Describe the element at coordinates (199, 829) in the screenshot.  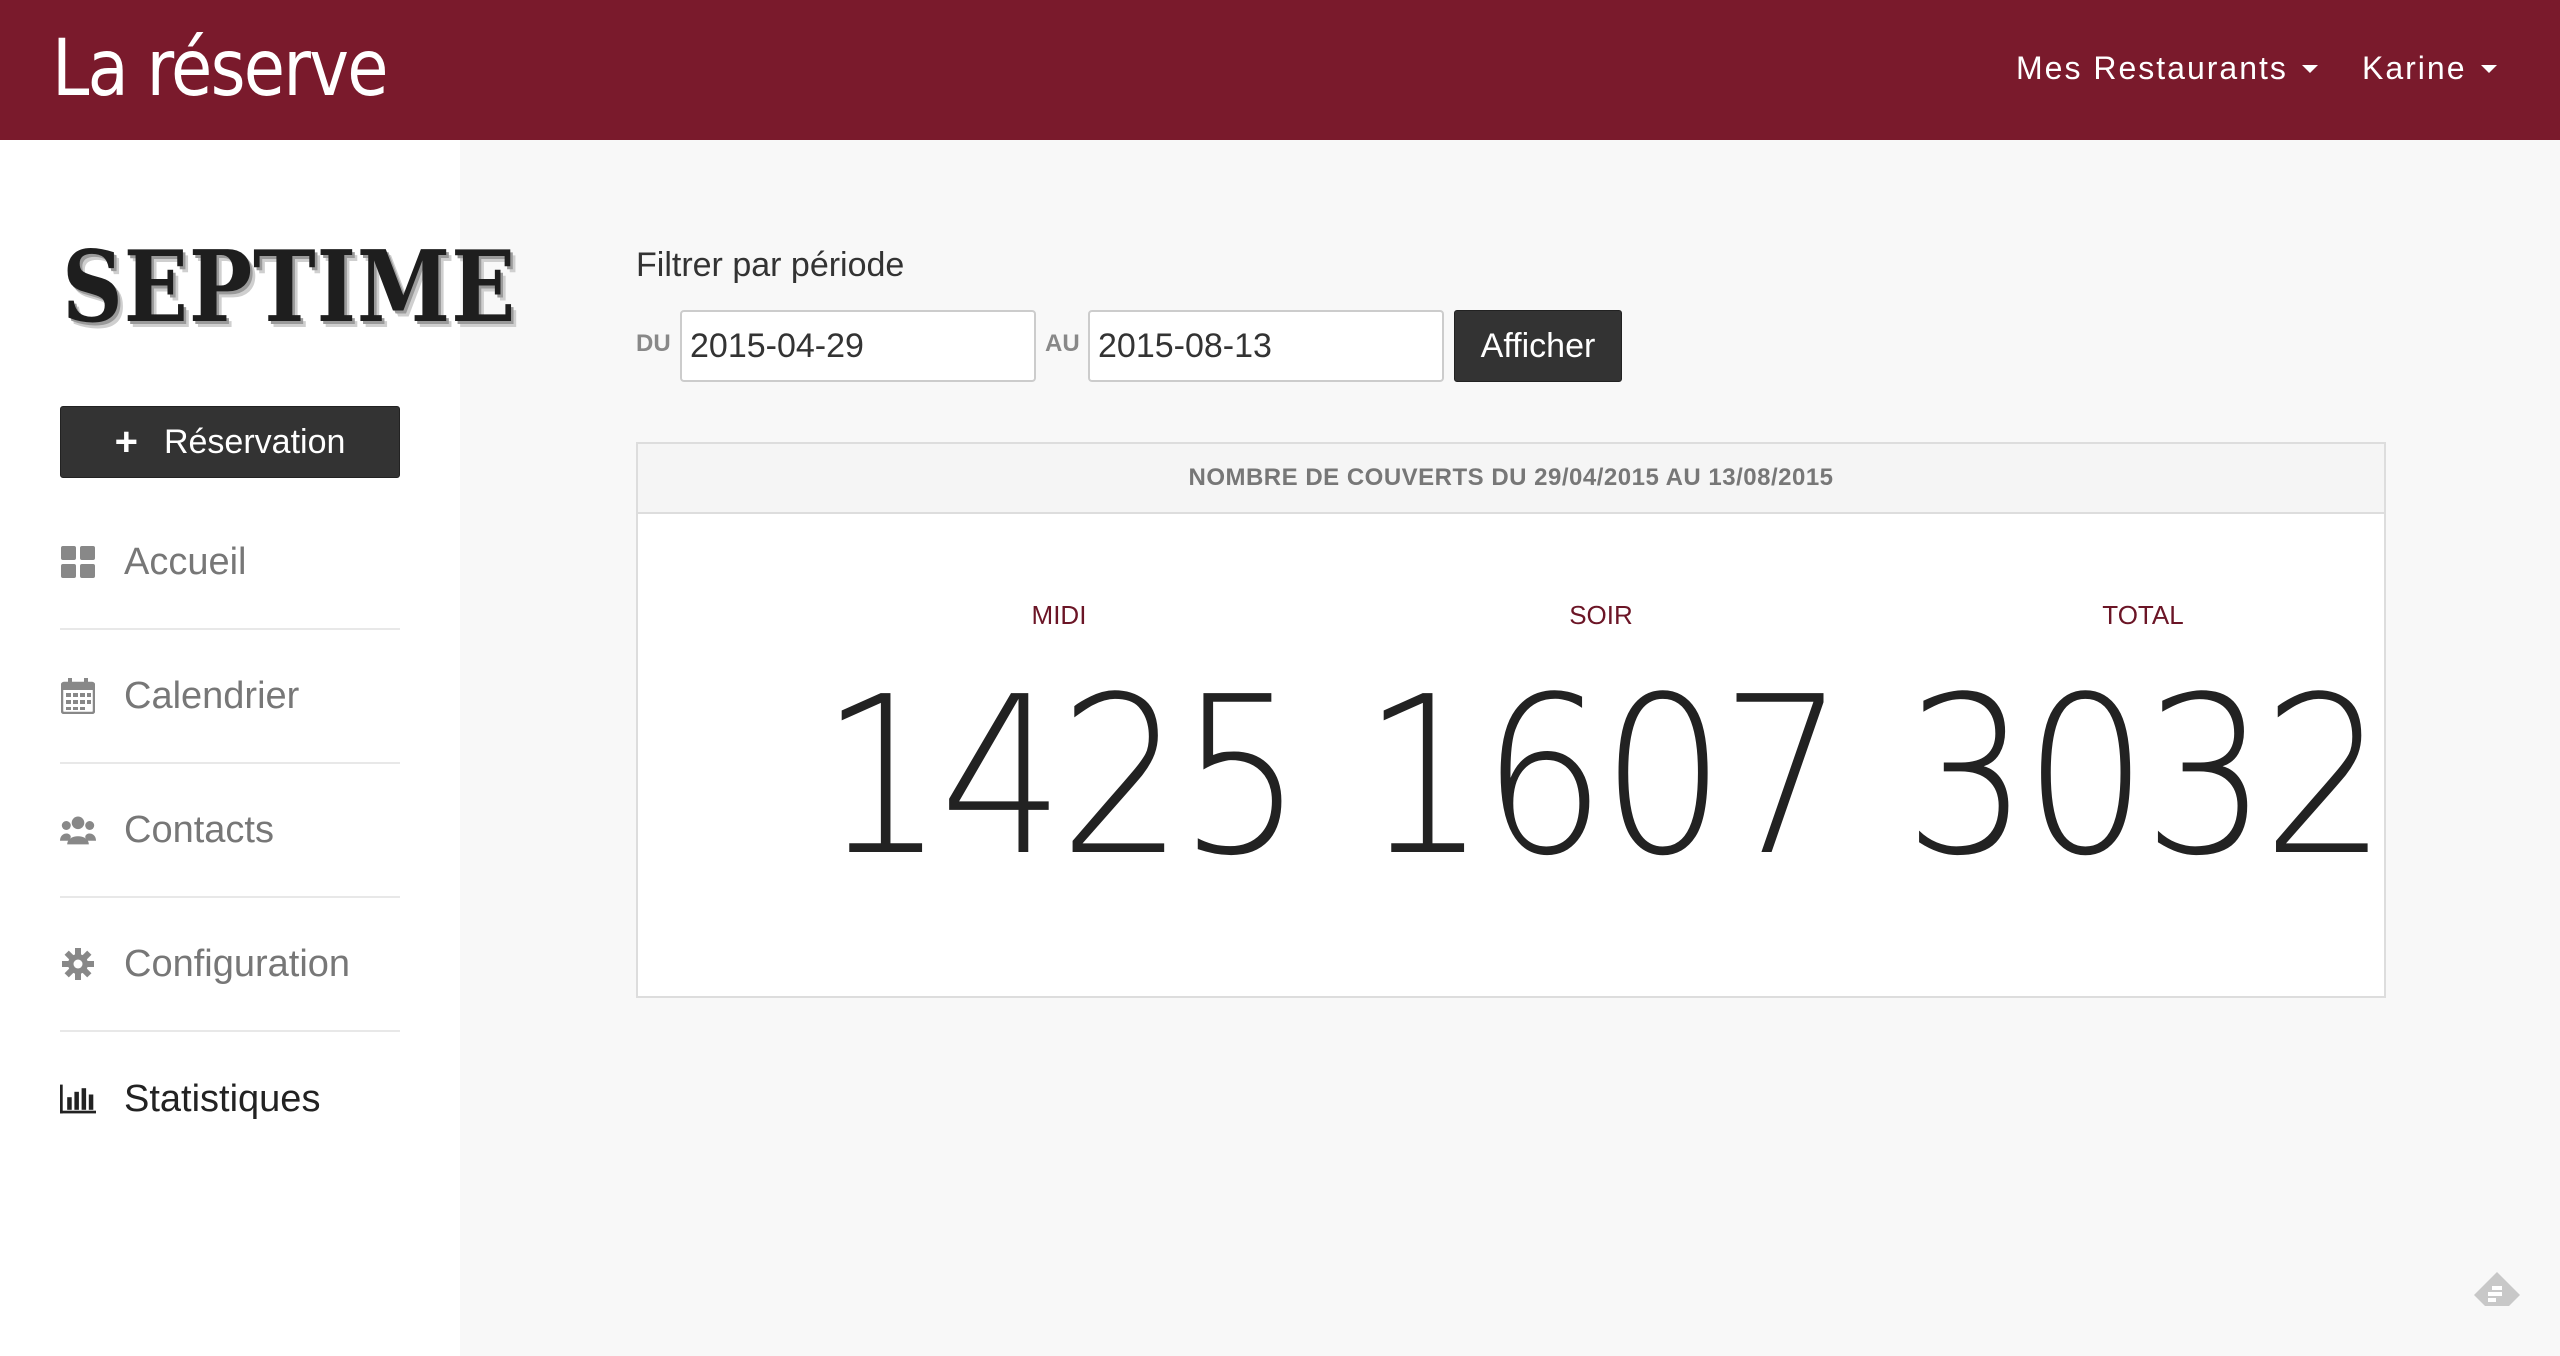
I see `sidebar-item-label: Contacts` at that location.